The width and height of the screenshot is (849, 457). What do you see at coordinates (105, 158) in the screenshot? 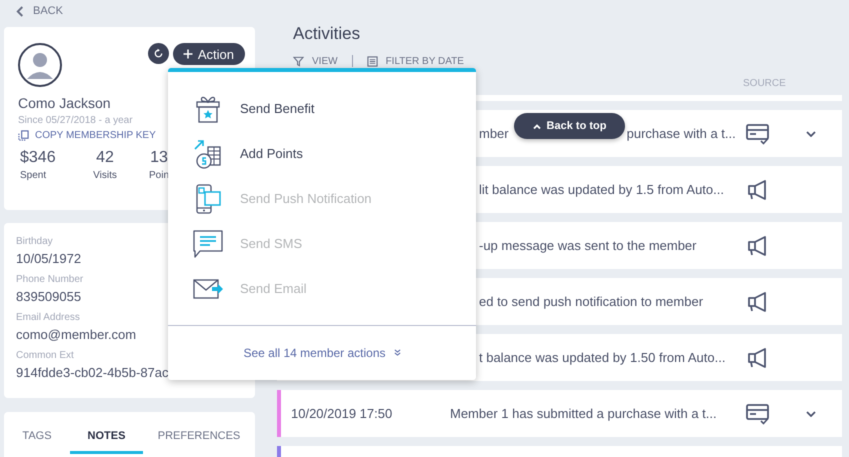
I see `stat-value: 42` at bounding box center [105, 158].